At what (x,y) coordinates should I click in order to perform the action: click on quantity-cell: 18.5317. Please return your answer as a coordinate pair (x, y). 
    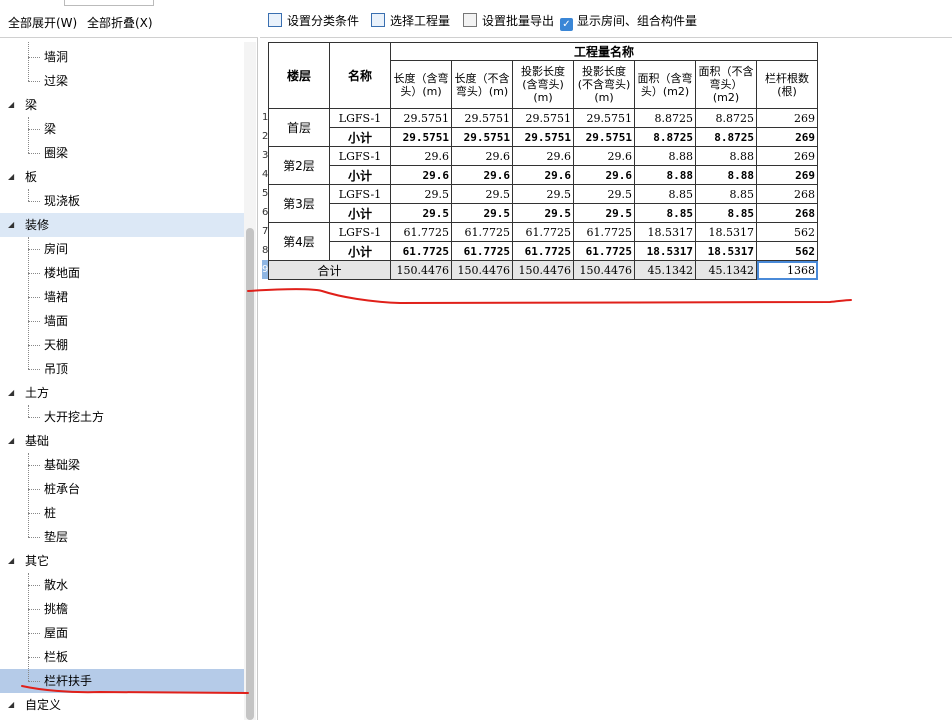
    Looking at the image, I should click on (665, 232).